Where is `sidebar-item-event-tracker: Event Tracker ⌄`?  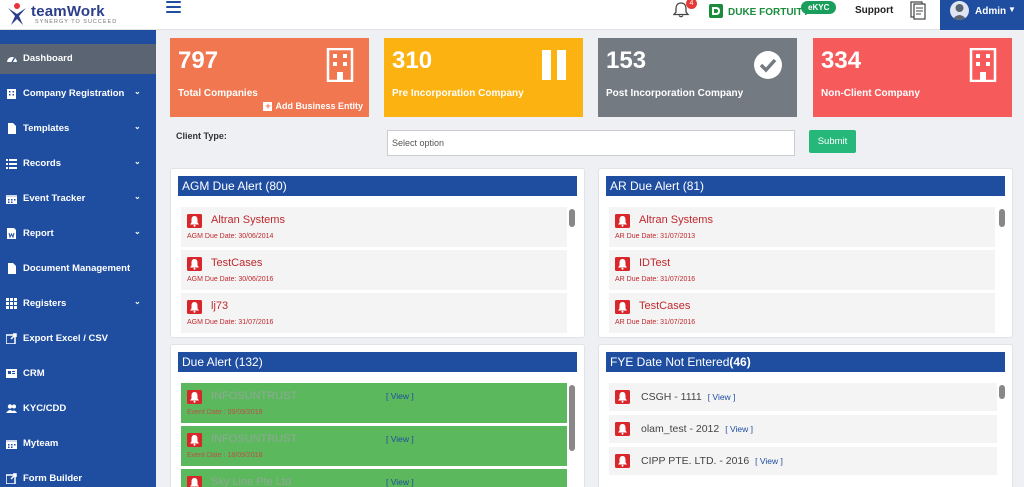
sidebar-item-event-tracker: Event Tracker ⌄ is located at coordinates (78, 199).